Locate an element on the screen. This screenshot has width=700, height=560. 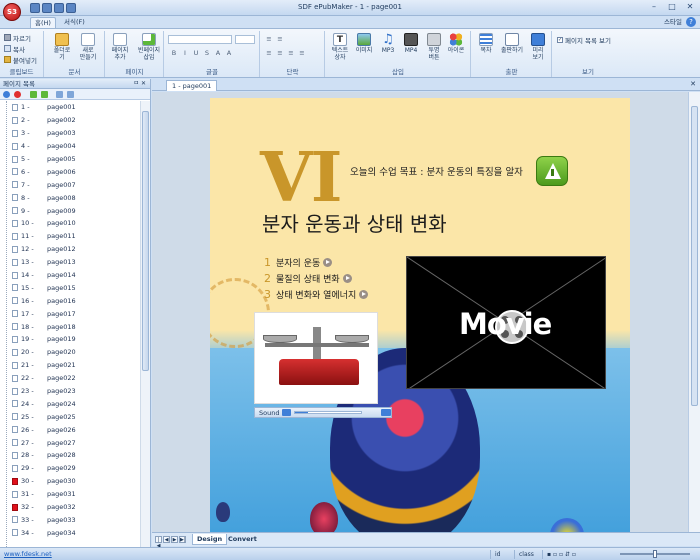
panel-controls: ㅁ ✕ is located at coordinates (140, 84).